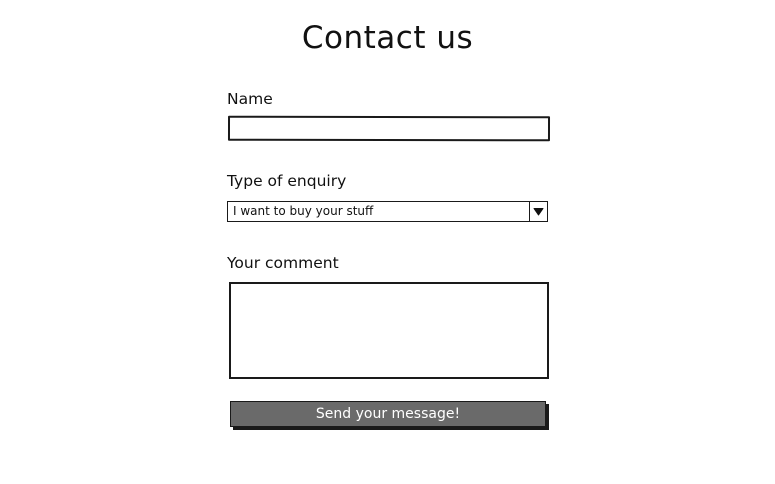 The width and height of the screenshot is (775, 484). Describe the element at coordinates (389, 128) in the screenshot. I see `name-input` at that location.